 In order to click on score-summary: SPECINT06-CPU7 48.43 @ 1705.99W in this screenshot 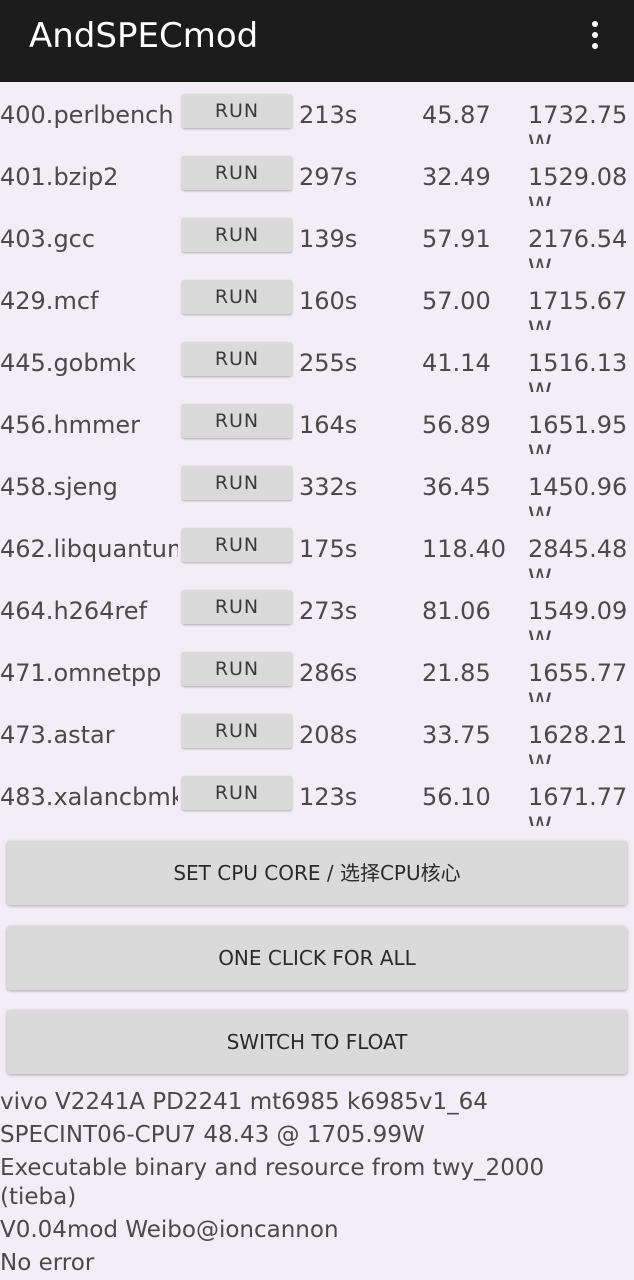, I will do `click(212, 1135)`.